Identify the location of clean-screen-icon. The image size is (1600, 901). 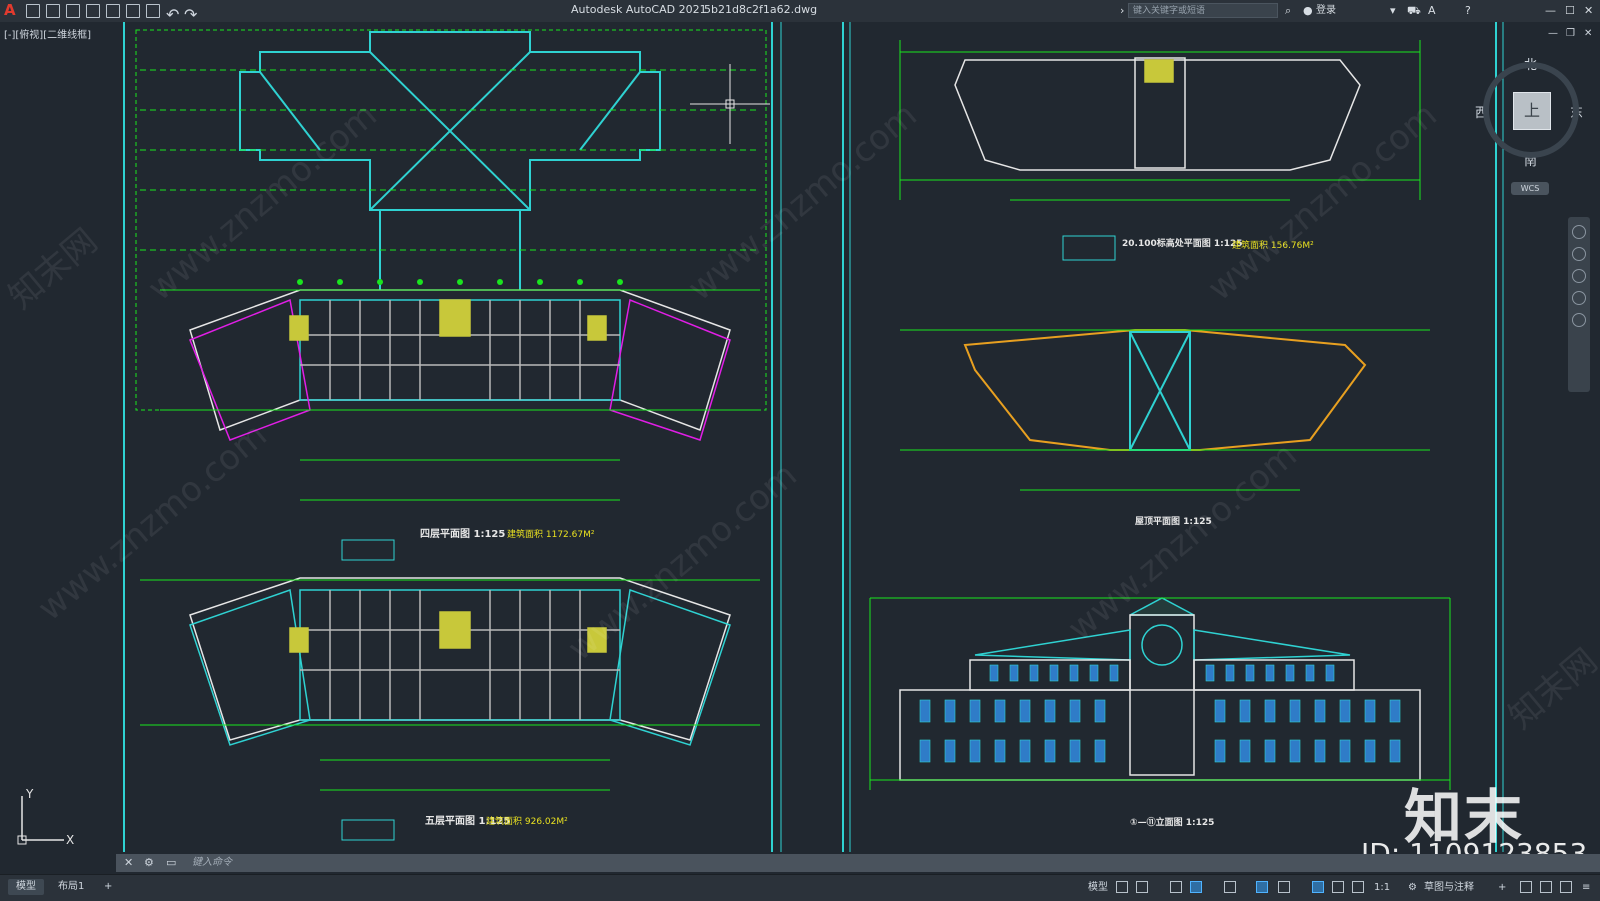
(1566, 887).